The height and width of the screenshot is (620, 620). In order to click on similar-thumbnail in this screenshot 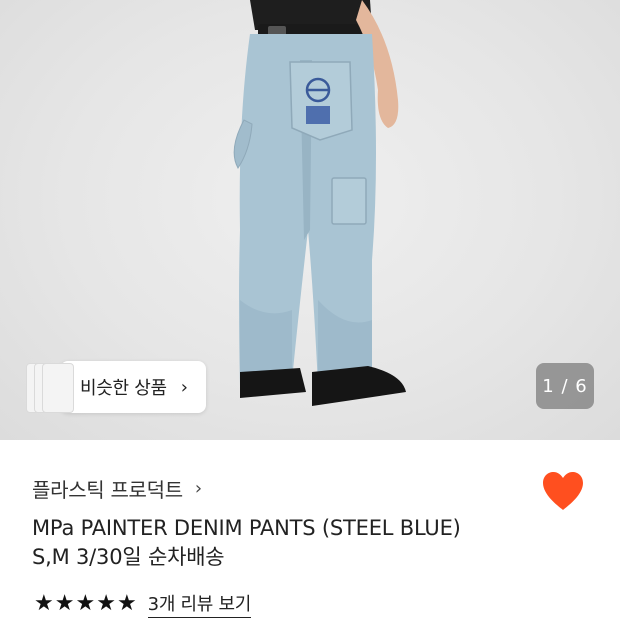, I will do `click(58, 388)`.